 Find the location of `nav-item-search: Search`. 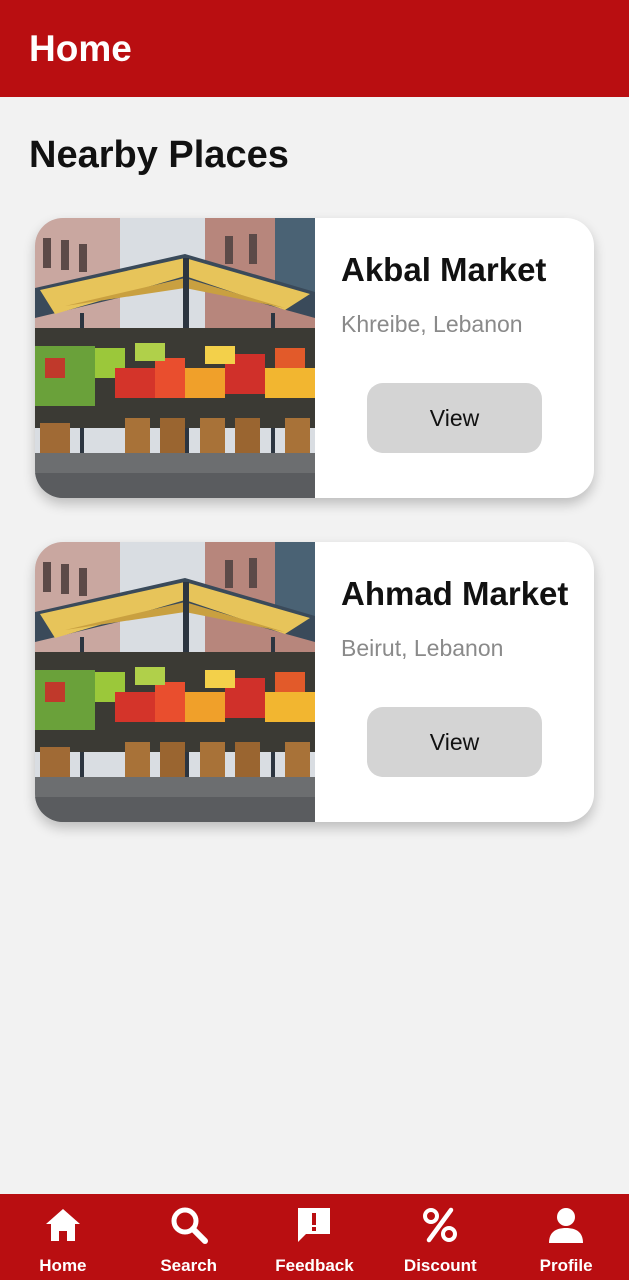

nav-item-search: Search is located at coordinates (189, 1237).